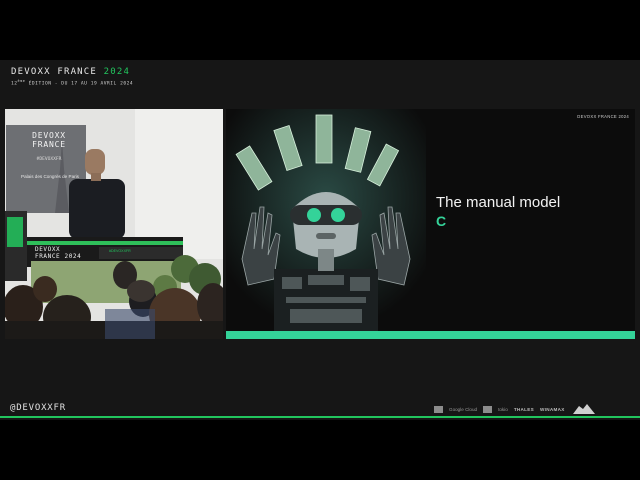 The width and height of the screenshot is (640, 480). Describe the element at coordinates (71, 72) in the screenshot. I see `event-title: DEVOXX FRANCE 2024` at that location.